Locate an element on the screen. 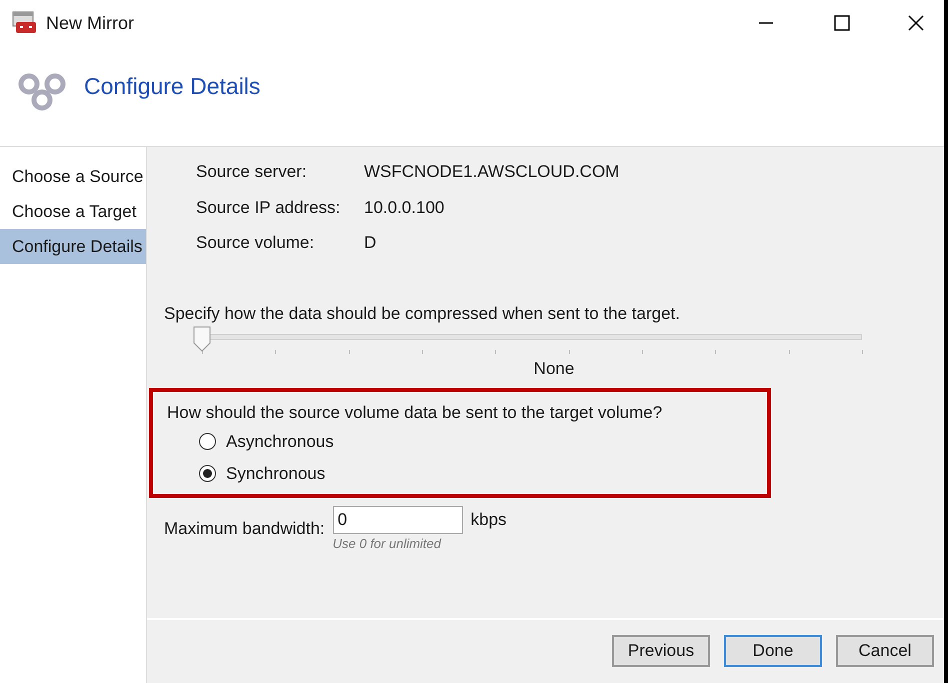 The width and height of the screenshot is (948, 683). page-heading: Configure Details is located at coordinates (172, 86).